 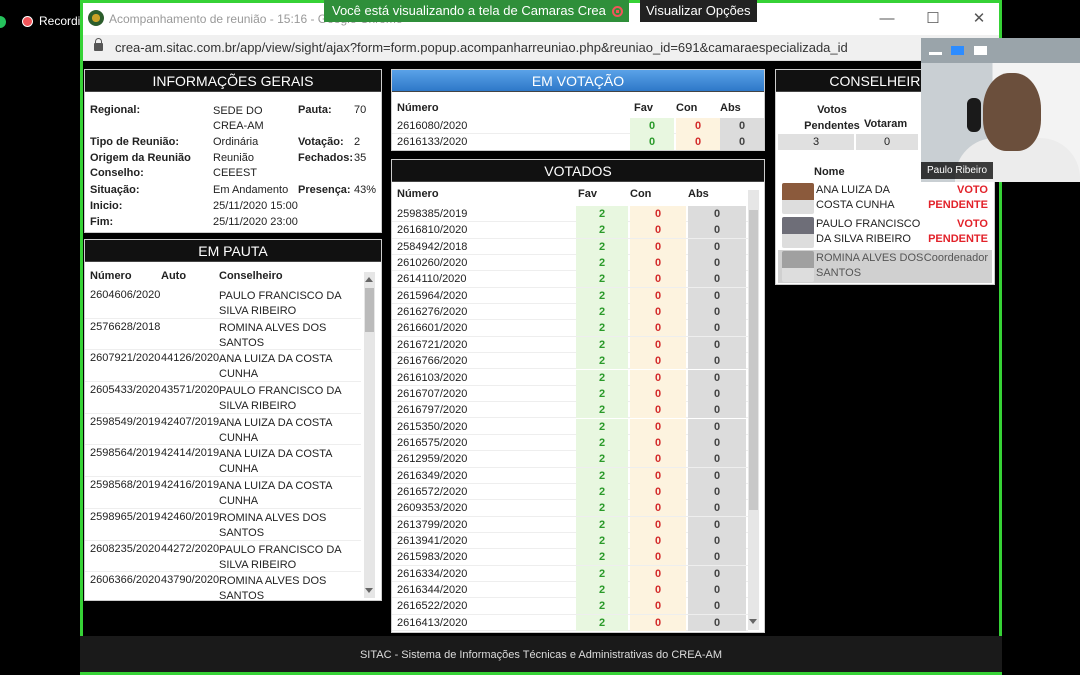 What do you see at coordinates (117, 173) in the screenshot?
I see `conselho-label: Conselho:` at bounding box center [117, 173].